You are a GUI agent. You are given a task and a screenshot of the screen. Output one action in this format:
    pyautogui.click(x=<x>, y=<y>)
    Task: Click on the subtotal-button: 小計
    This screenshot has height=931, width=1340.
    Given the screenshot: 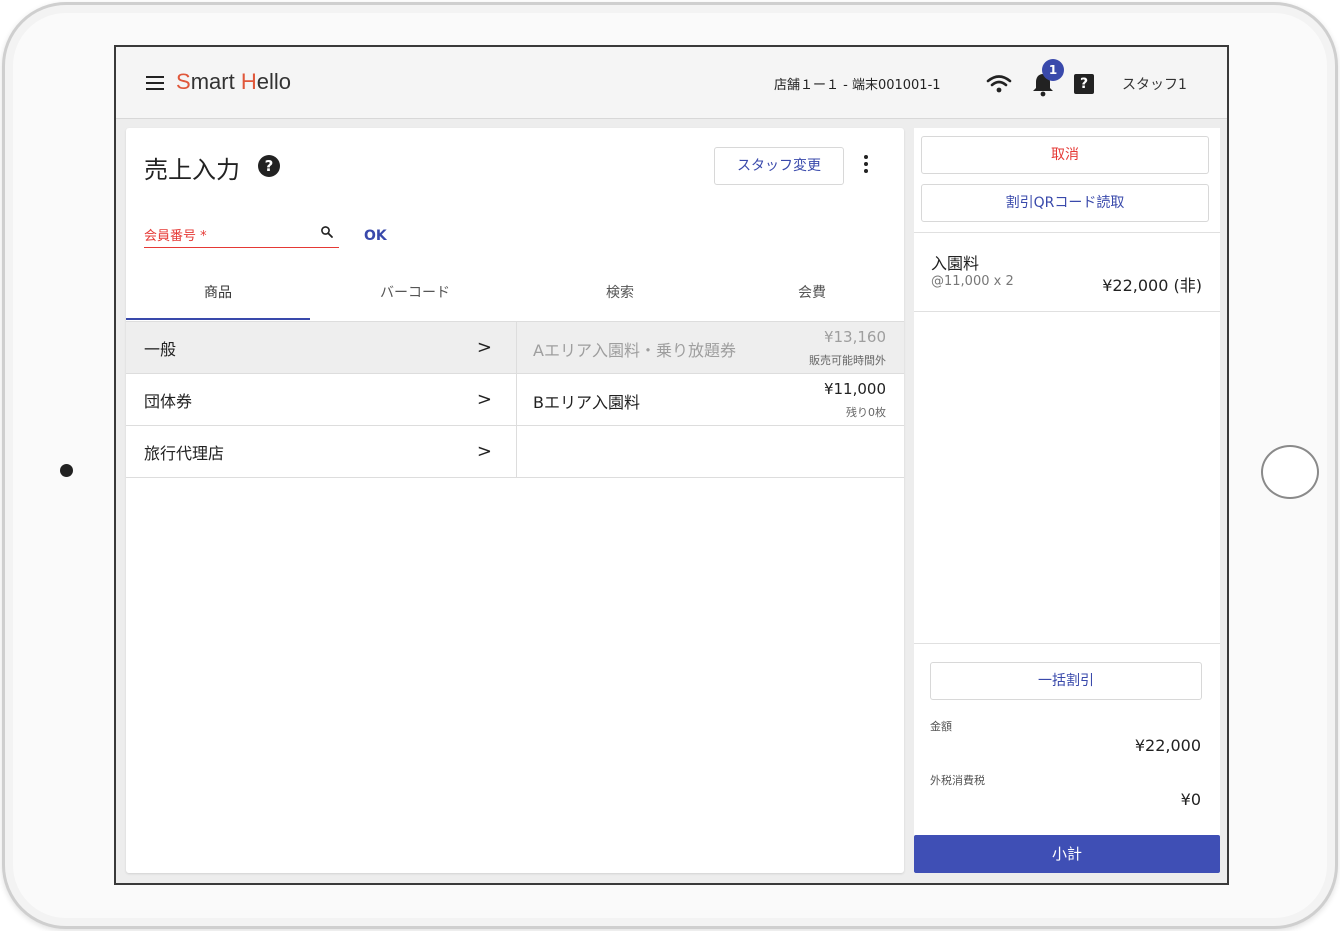 What is the action you would take?
    pyautogui.click(x=1067, y=854)
    